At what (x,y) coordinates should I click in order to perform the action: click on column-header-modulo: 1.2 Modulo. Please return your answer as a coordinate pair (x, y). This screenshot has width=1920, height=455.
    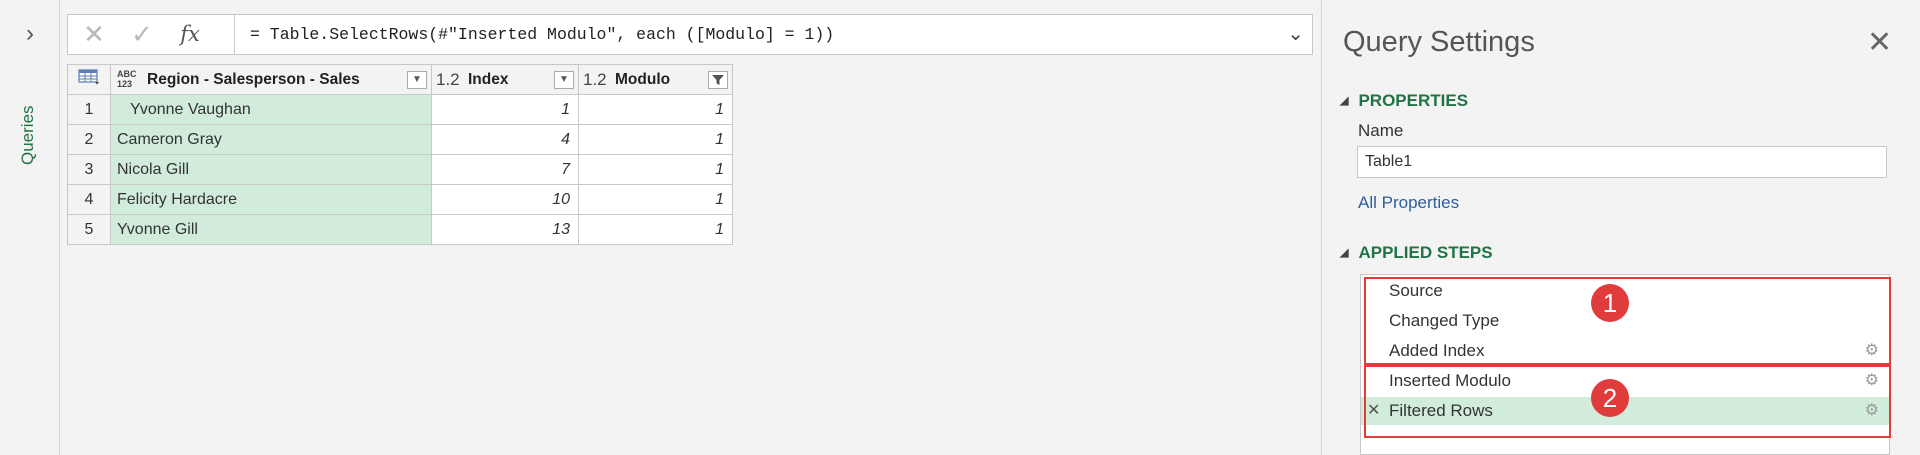
    Looking at the image, I should click on (655, 79).